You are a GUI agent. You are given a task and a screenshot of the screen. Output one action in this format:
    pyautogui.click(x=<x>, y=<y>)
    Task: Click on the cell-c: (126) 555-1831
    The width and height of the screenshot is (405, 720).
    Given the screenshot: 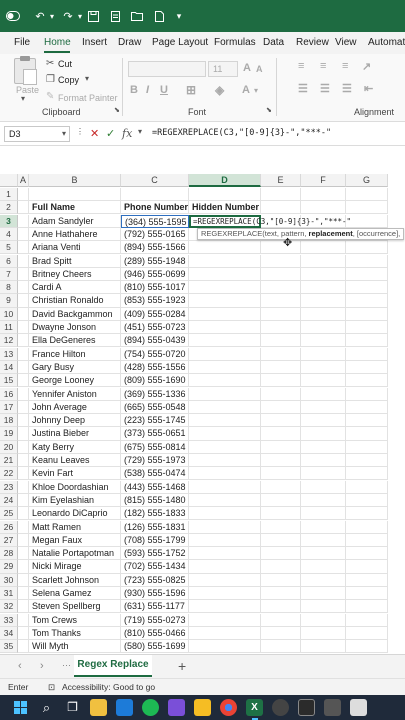 What is the action you would take?
    pyautogui.click(x=155, y=527)
    